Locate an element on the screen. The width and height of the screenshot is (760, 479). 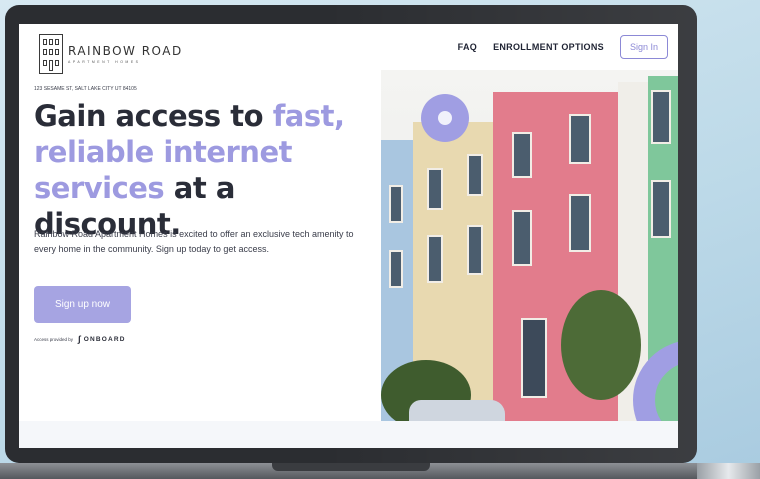
onboard-icon: ∫ is located at coordinates (80, 339).